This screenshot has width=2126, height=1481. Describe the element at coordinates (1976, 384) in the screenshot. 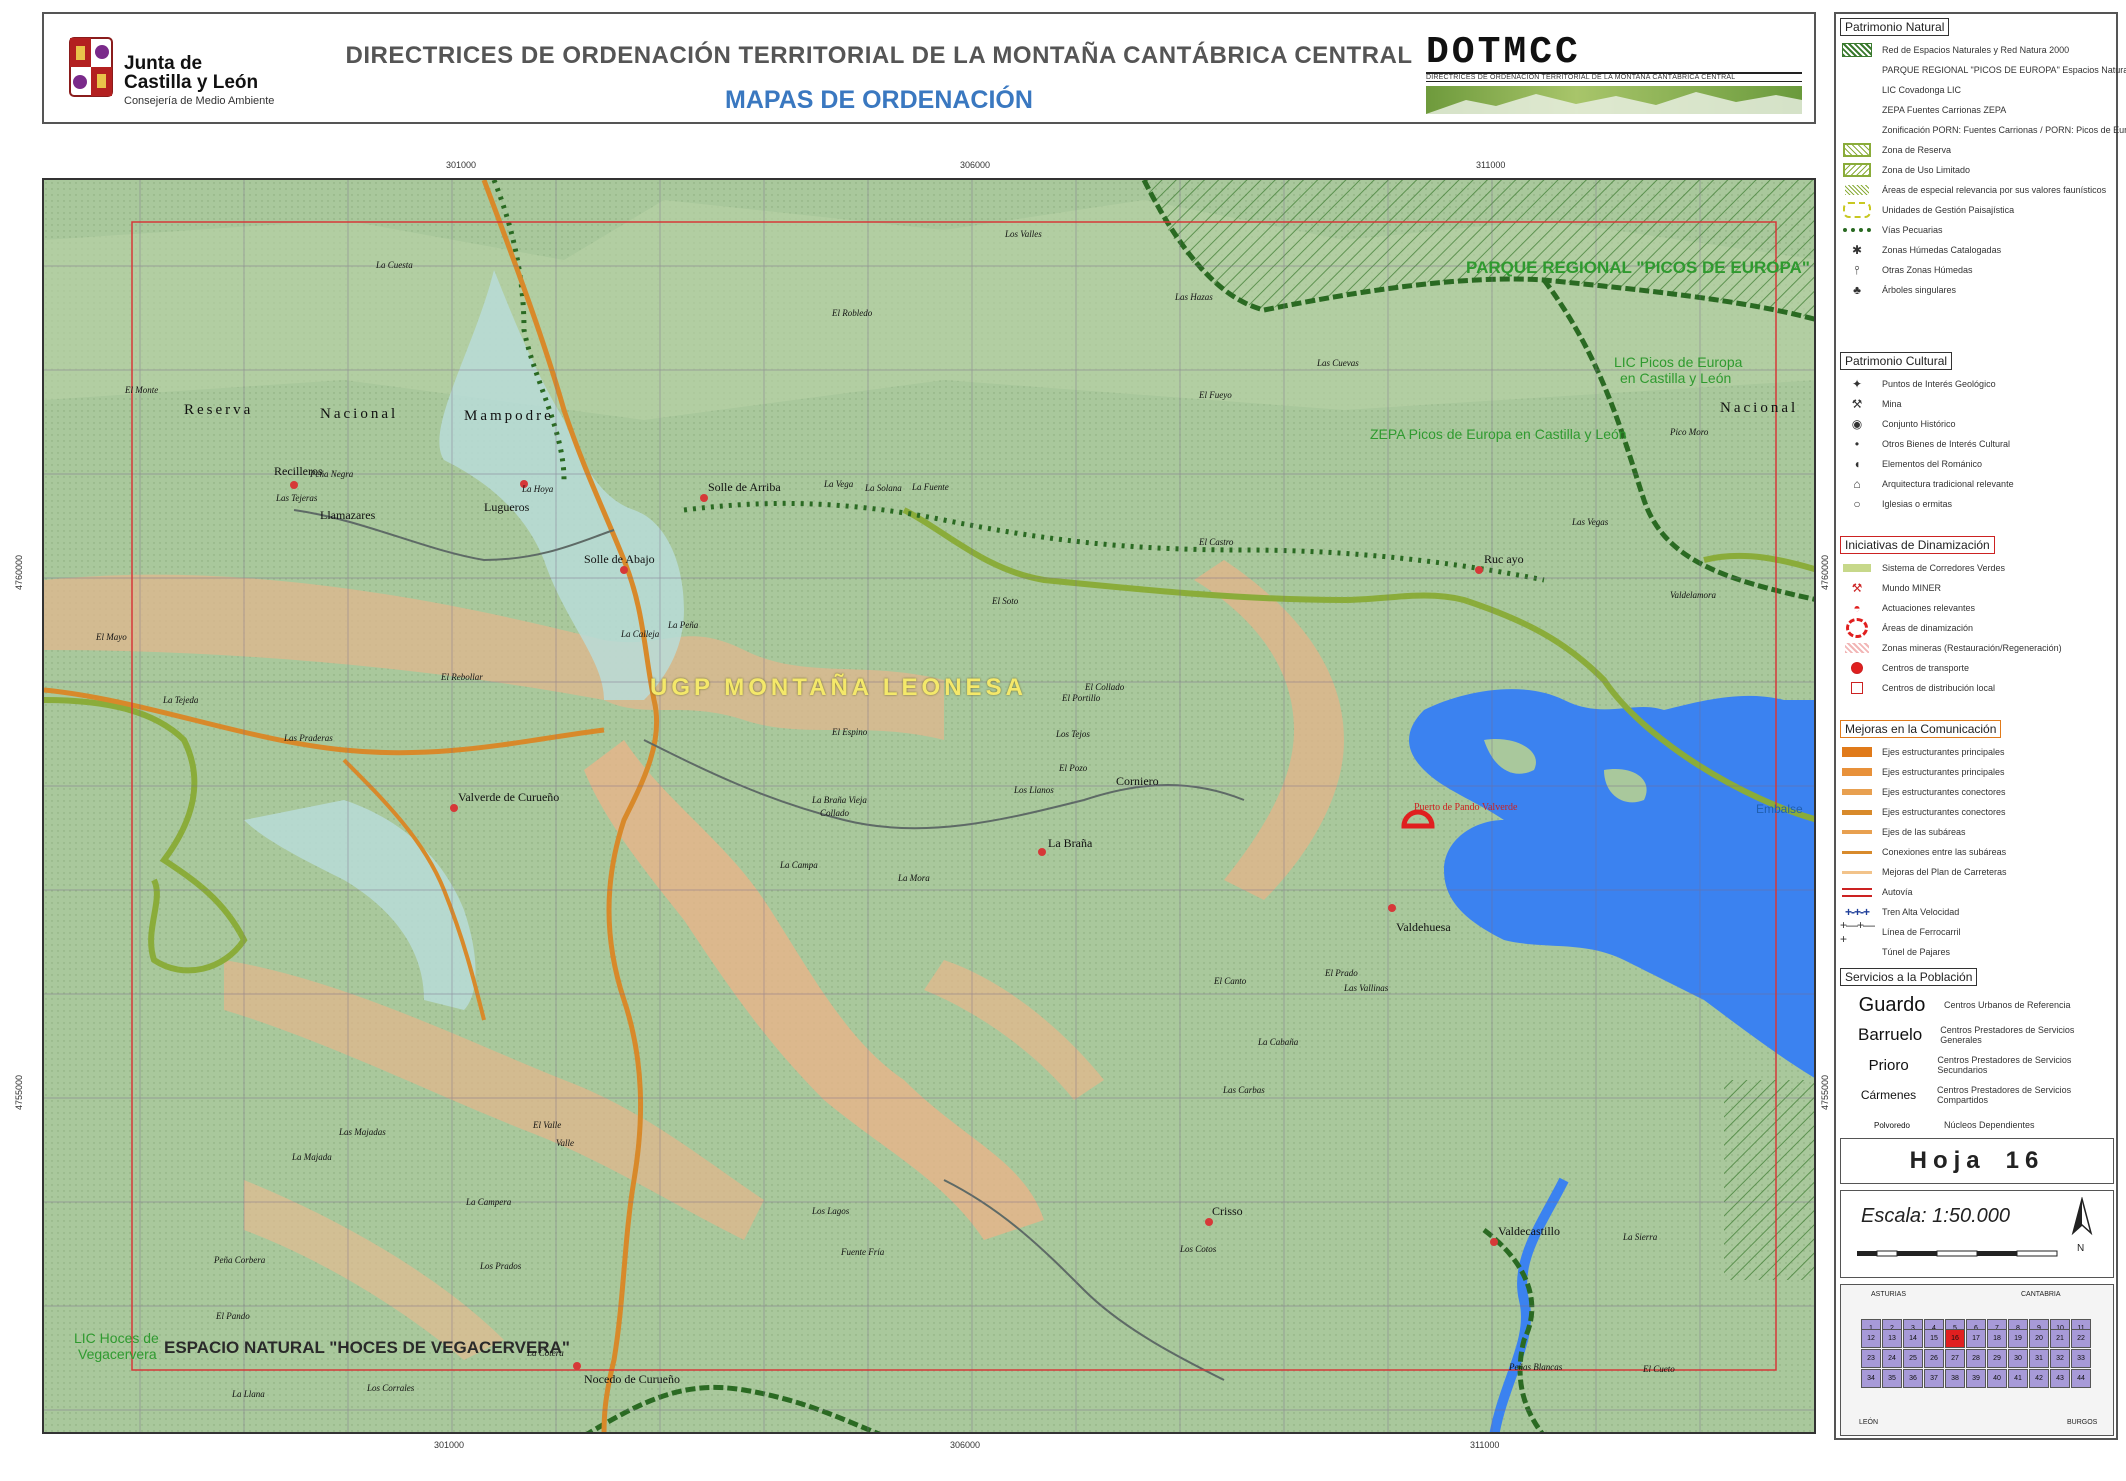

I see `legend-item: ✦ Puntos de Interés Geológico` at that location.